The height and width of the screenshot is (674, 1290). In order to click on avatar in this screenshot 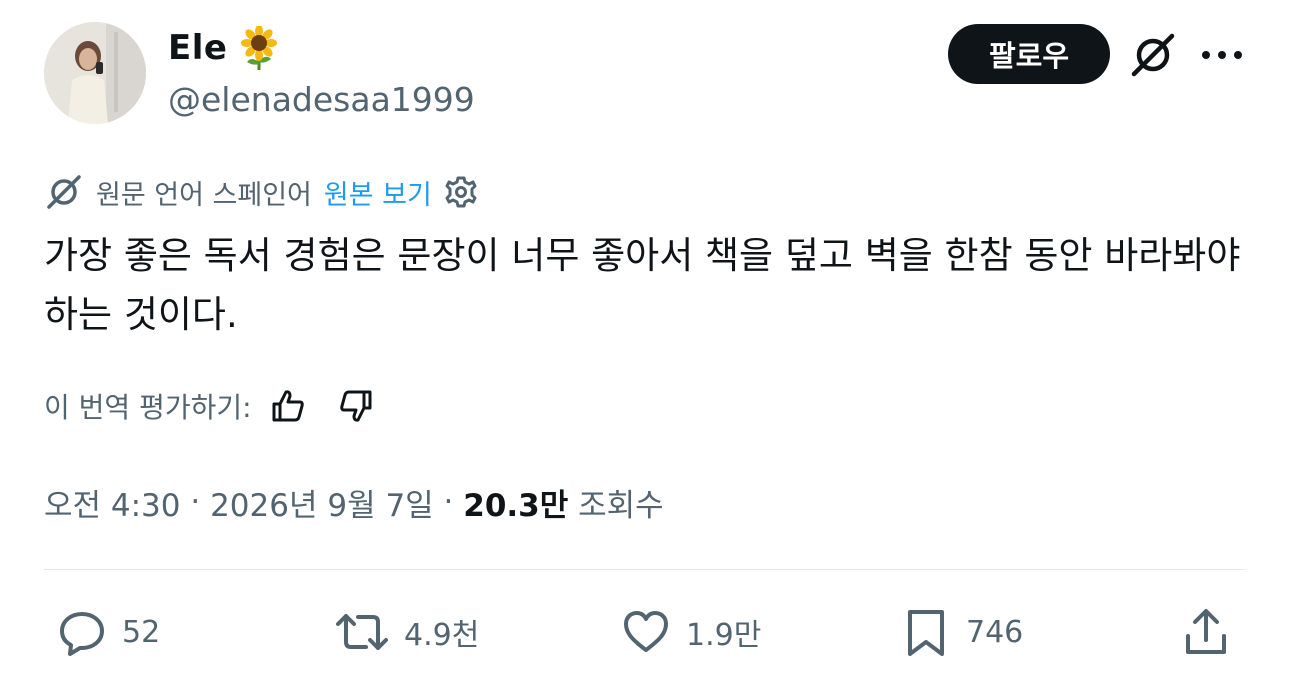, I will do `click(95, 73)`.